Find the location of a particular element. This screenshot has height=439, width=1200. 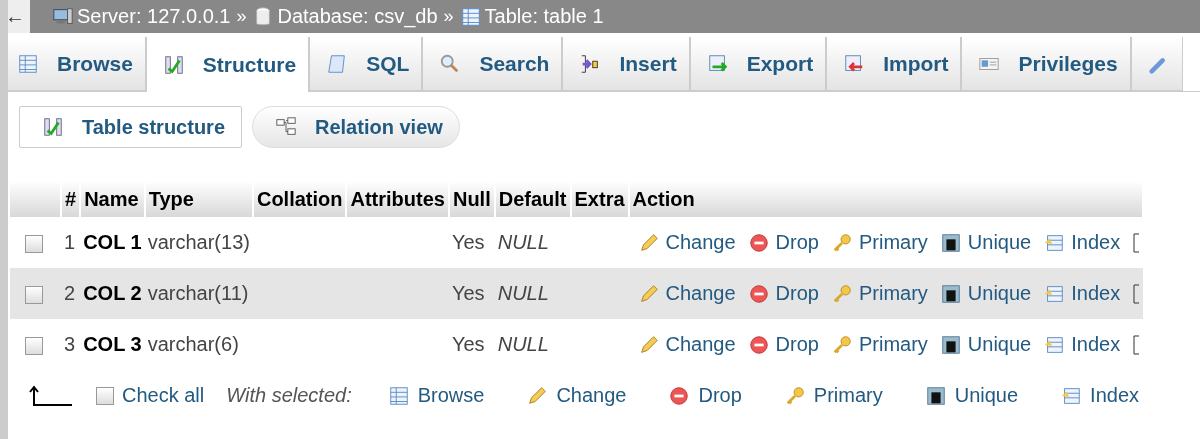

column-header: Attributes is located at coordinates (397, 199).